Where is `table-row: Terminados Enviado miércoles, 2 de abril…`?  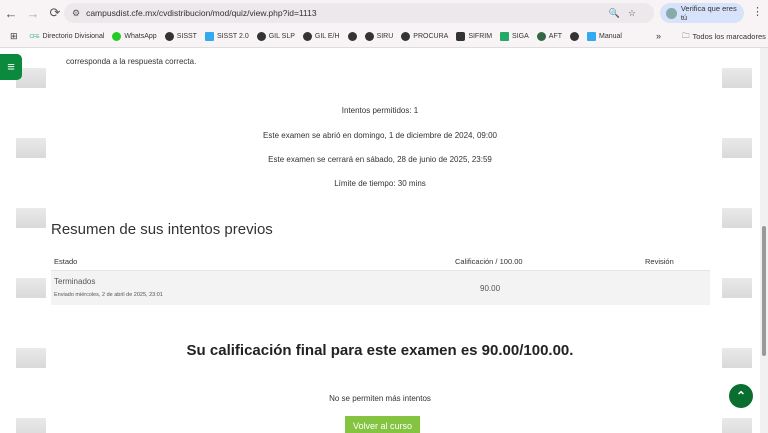
table-row: Terminados Enviado miércoles, 2 de abril… is located at coordinates (380, 288).